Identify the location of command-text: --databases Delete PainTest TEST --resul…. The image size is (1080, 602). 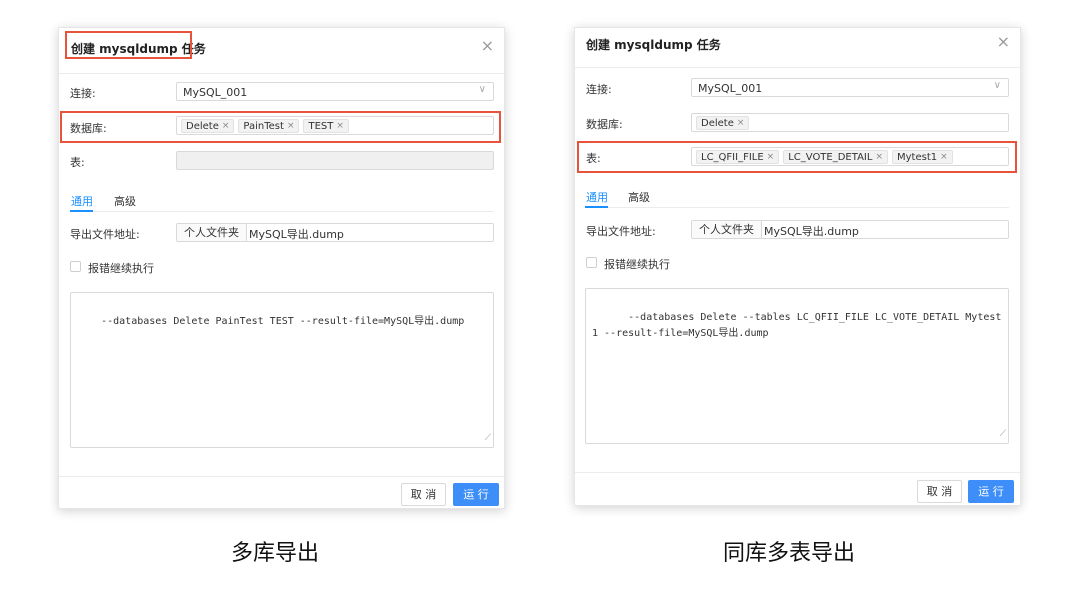
(283, 321).